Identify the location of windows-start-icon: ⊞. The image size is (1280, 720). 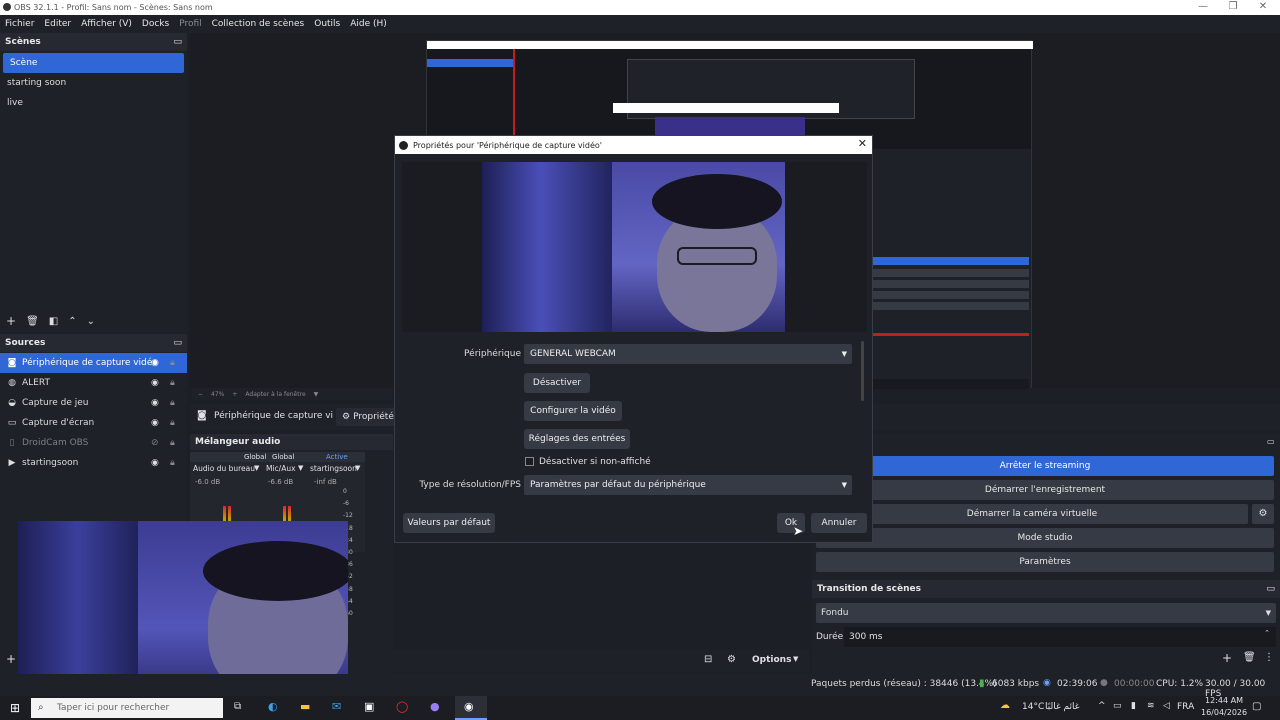
(15, 708).